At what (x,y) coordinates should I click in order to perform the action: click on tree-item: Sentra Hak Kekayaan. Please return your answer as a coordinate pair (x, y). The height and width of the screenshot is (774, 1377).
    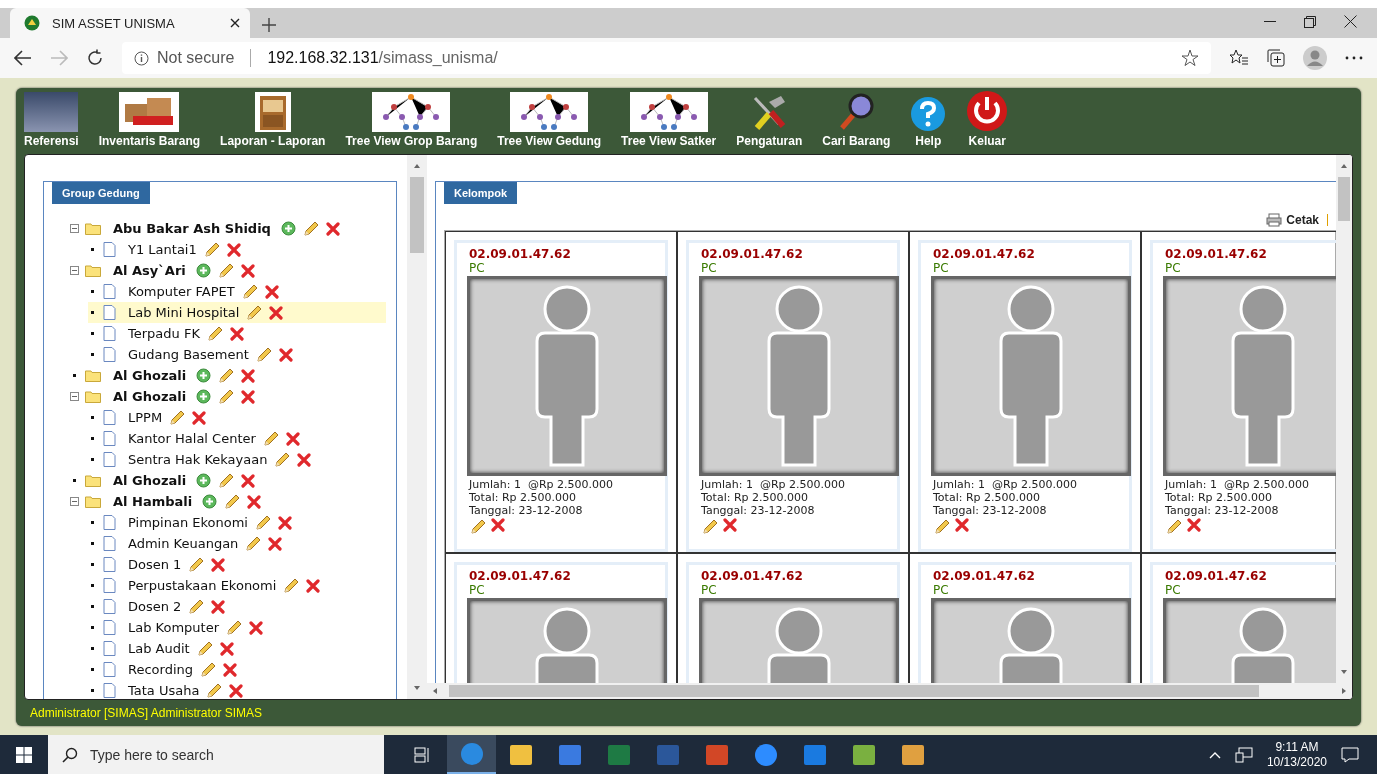
    Looking at the image, I should click on (242, 459).